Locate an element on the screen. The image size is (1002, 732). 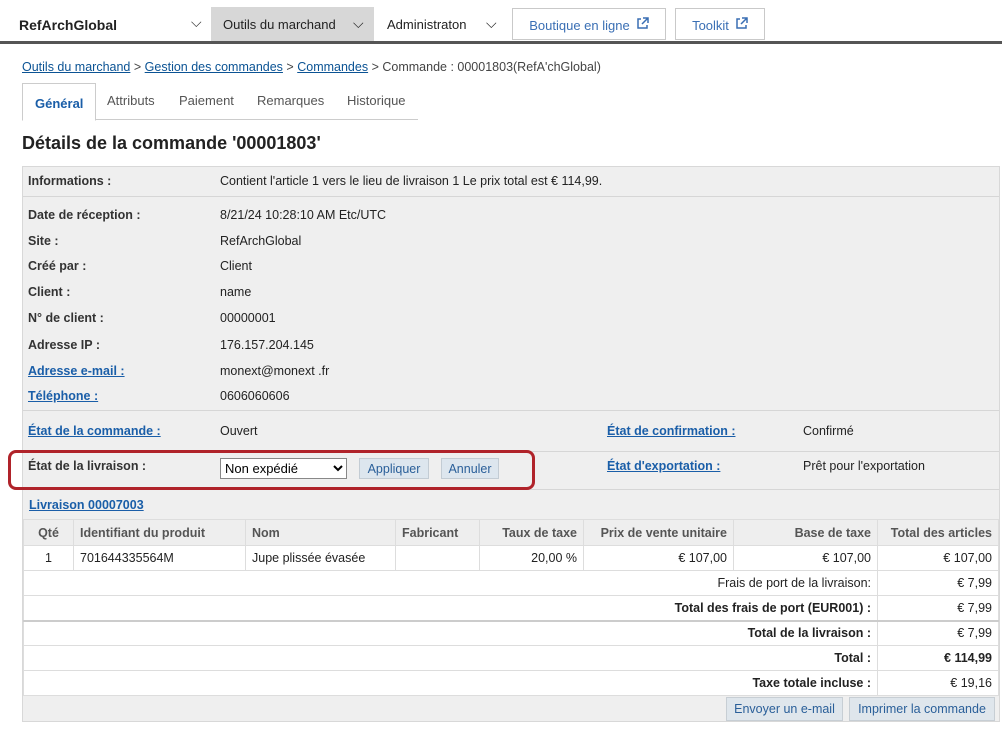
breadcrumb-current: Commande : 00001803(RefA'chGlobal) is located at coordinates (491, 67).